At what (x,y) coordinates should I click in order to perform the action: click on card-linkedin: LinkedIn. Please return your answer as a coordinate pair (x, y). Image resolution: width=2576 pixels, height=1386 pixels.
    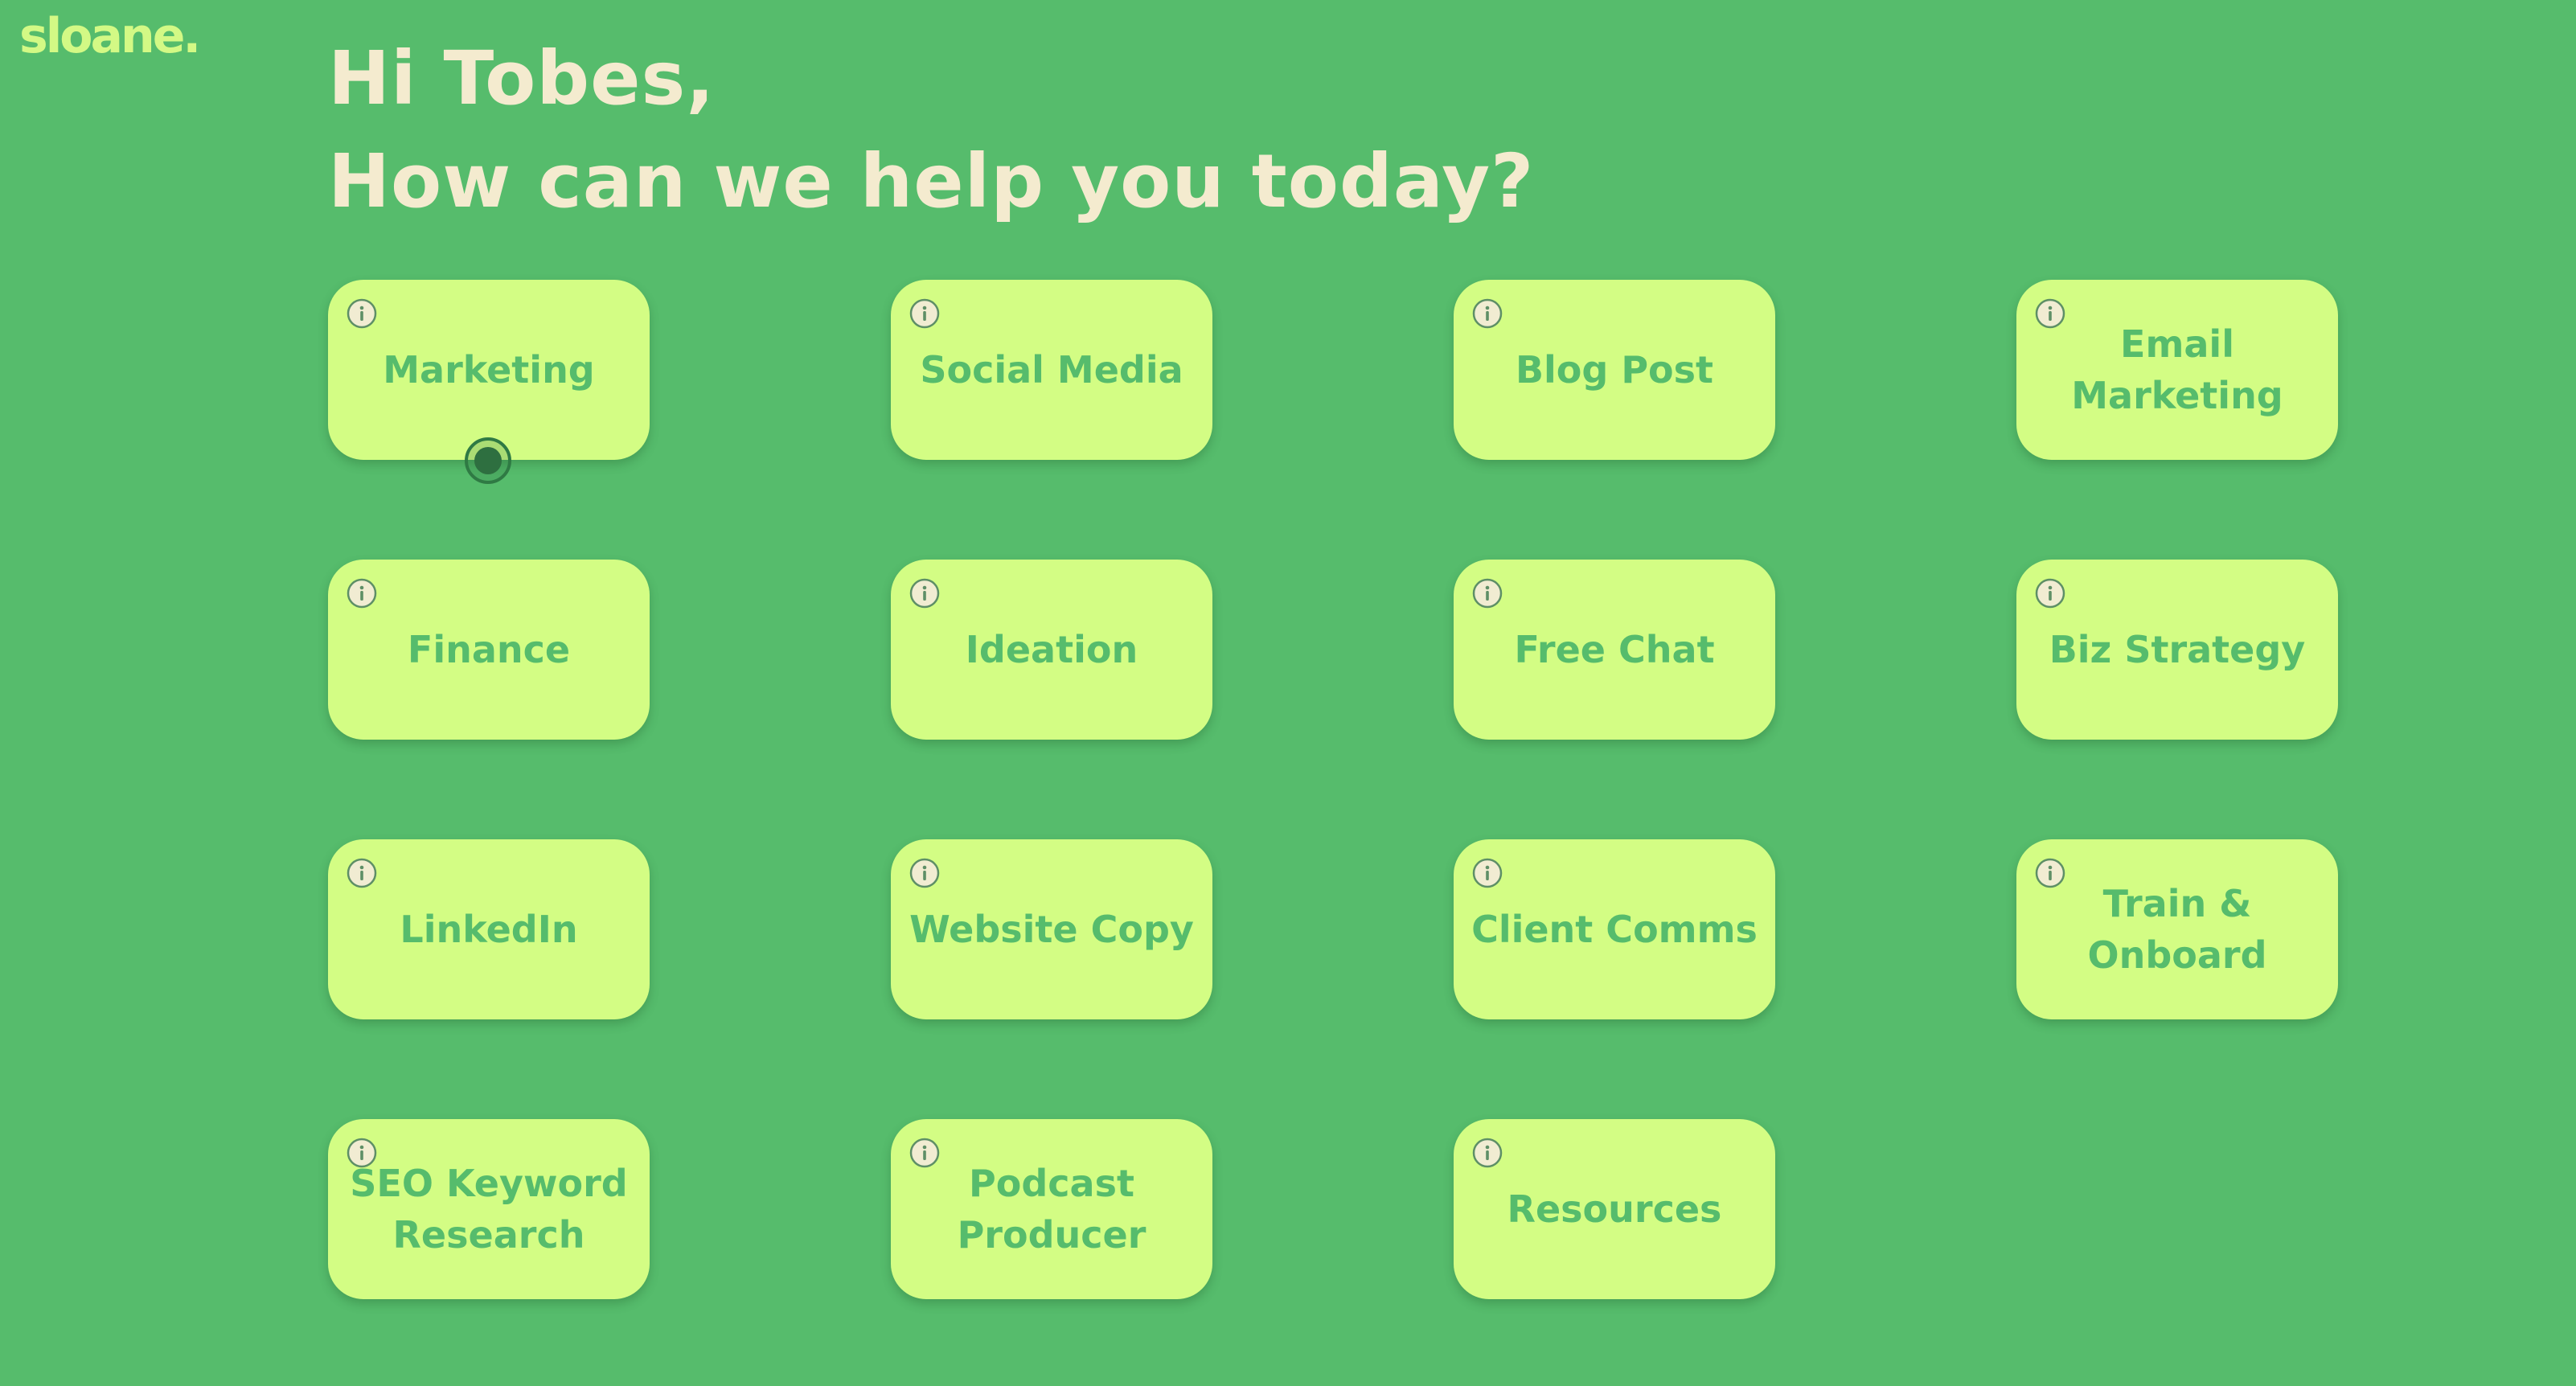
    Looking at the image, I should click on (489, 929).